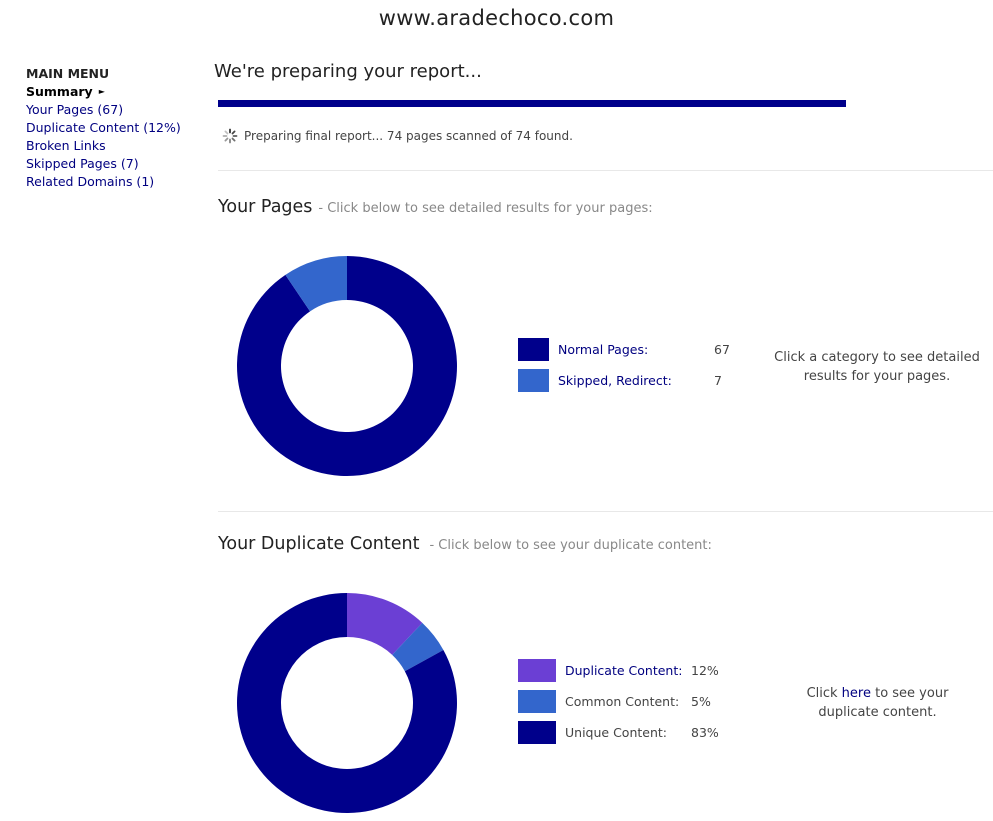 The width and height of the screenshot is (993, 821). Describe the element at coordinates (856, 693) in the screenshot. I see `here-link: here` at that location.